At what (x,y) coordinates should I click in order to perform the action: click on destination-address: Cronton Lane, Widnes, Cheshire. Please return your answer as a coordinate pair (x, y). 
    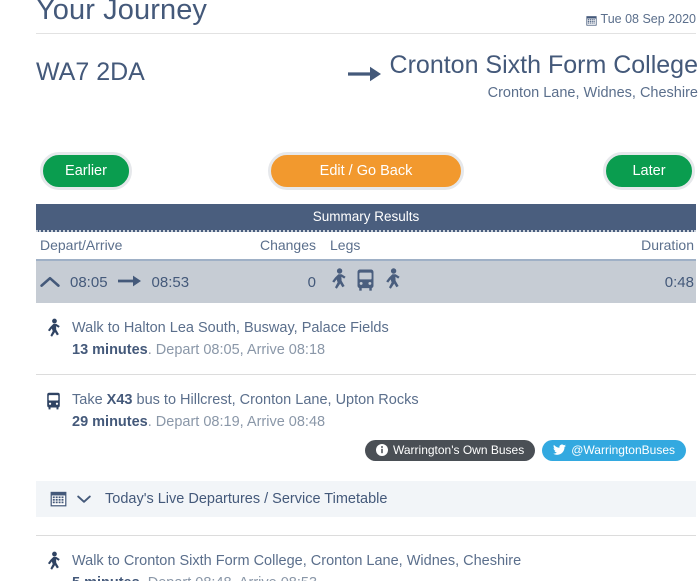
    Looking at the image, I should click on (592, 93).